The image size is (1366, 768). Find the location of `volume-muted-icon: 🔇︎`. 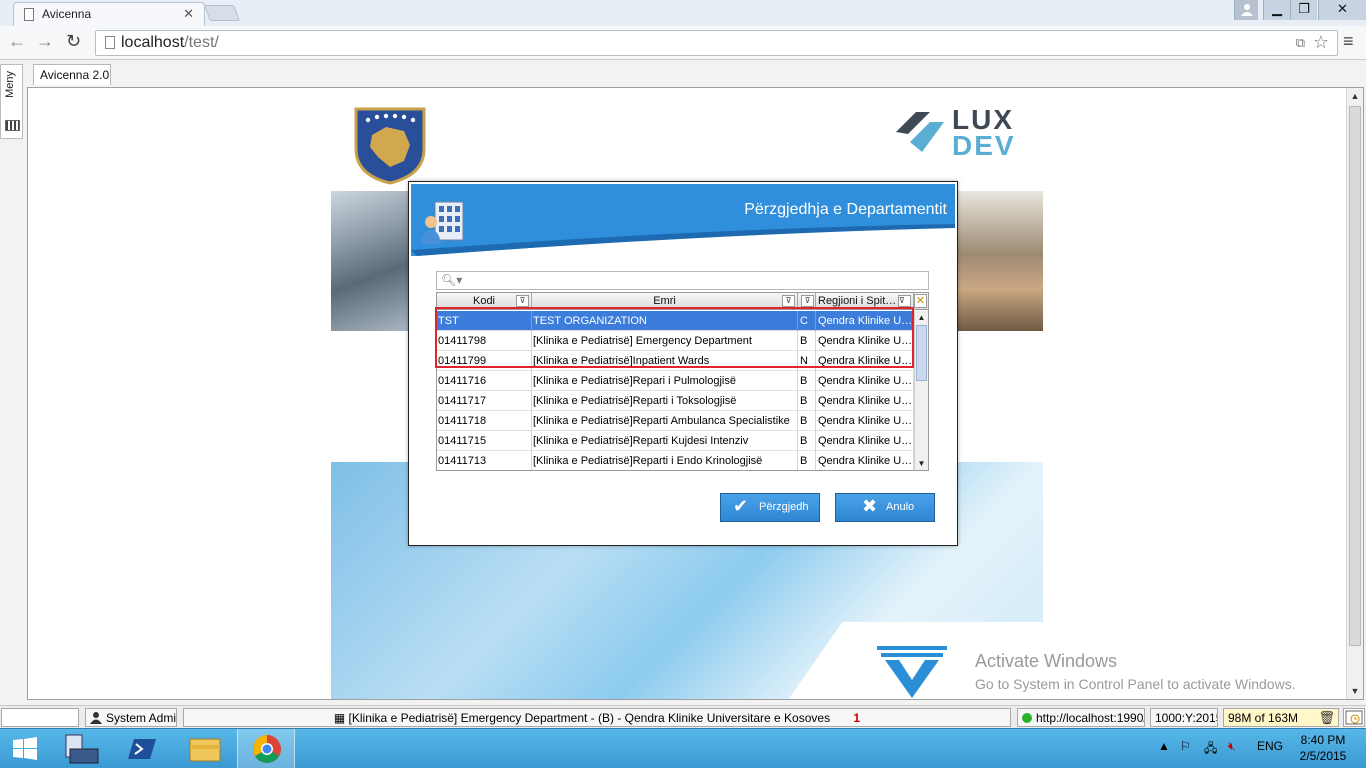

volume-muted-icon: 🔇︎ is located at coordinates (1232, 746).